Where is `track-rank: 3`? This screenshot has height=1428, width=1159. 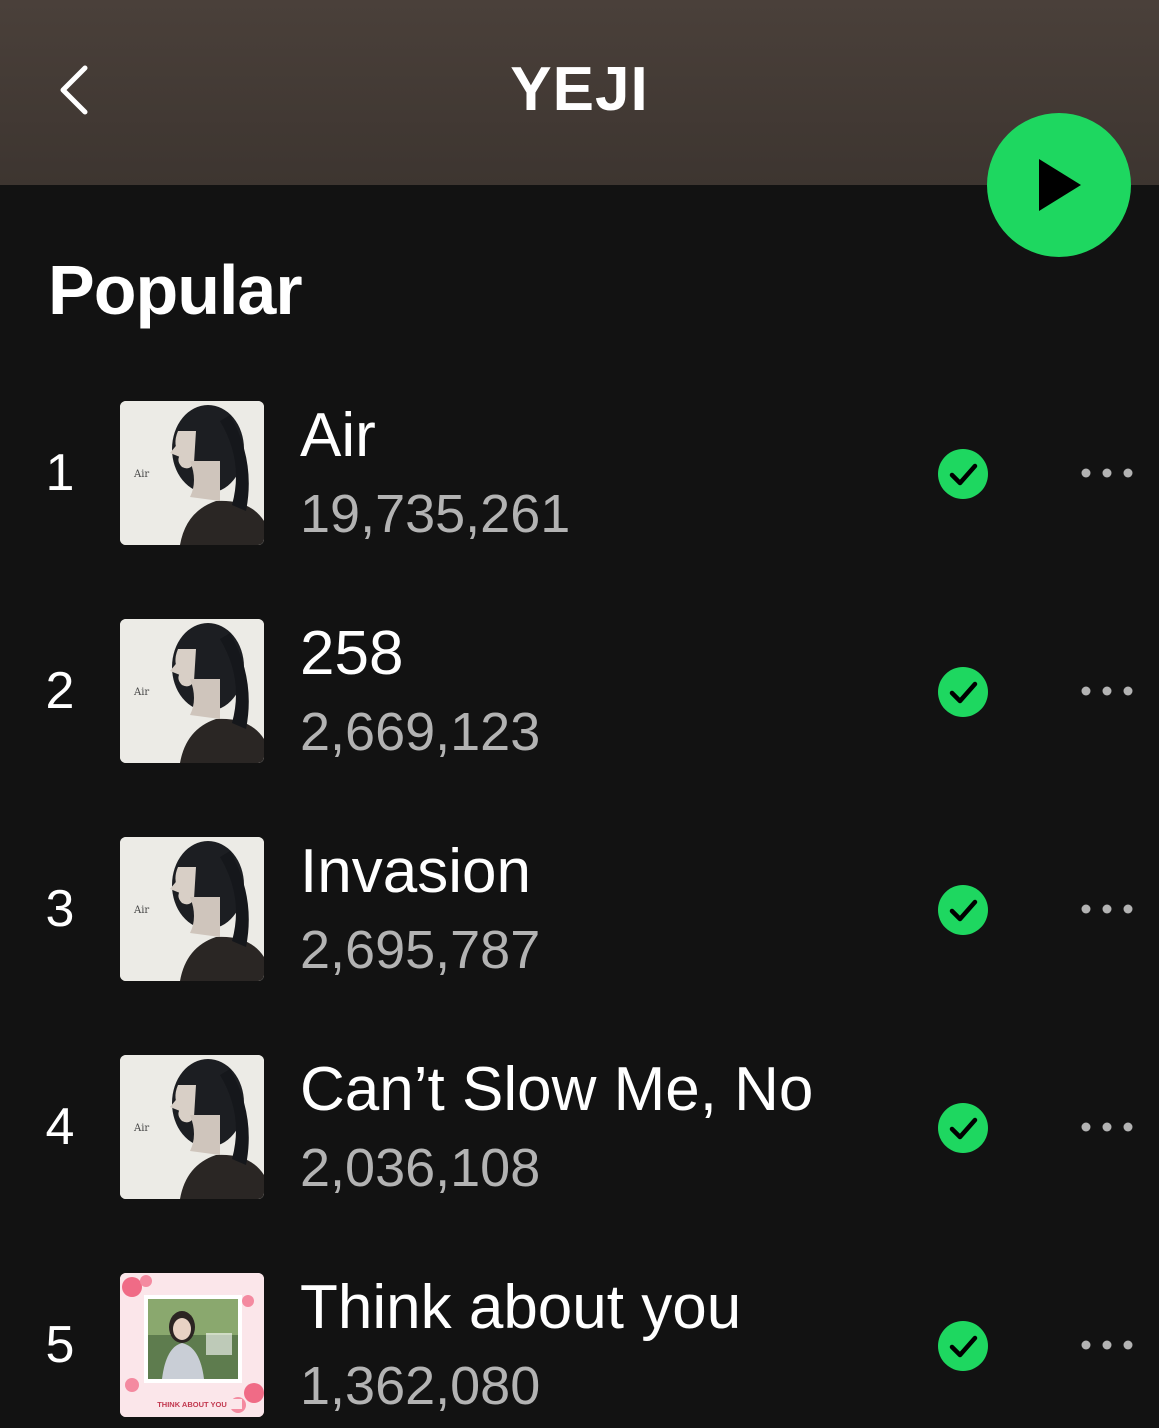 track-rank: 3 is located at coordinates (60, 909).